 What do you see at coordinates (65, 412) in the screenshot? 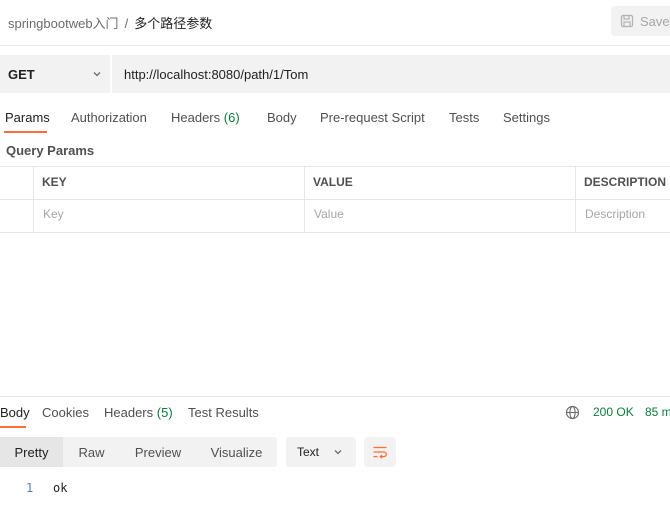
I see `response-tab-cookies: Cookies` at bounding box center [65, 412].